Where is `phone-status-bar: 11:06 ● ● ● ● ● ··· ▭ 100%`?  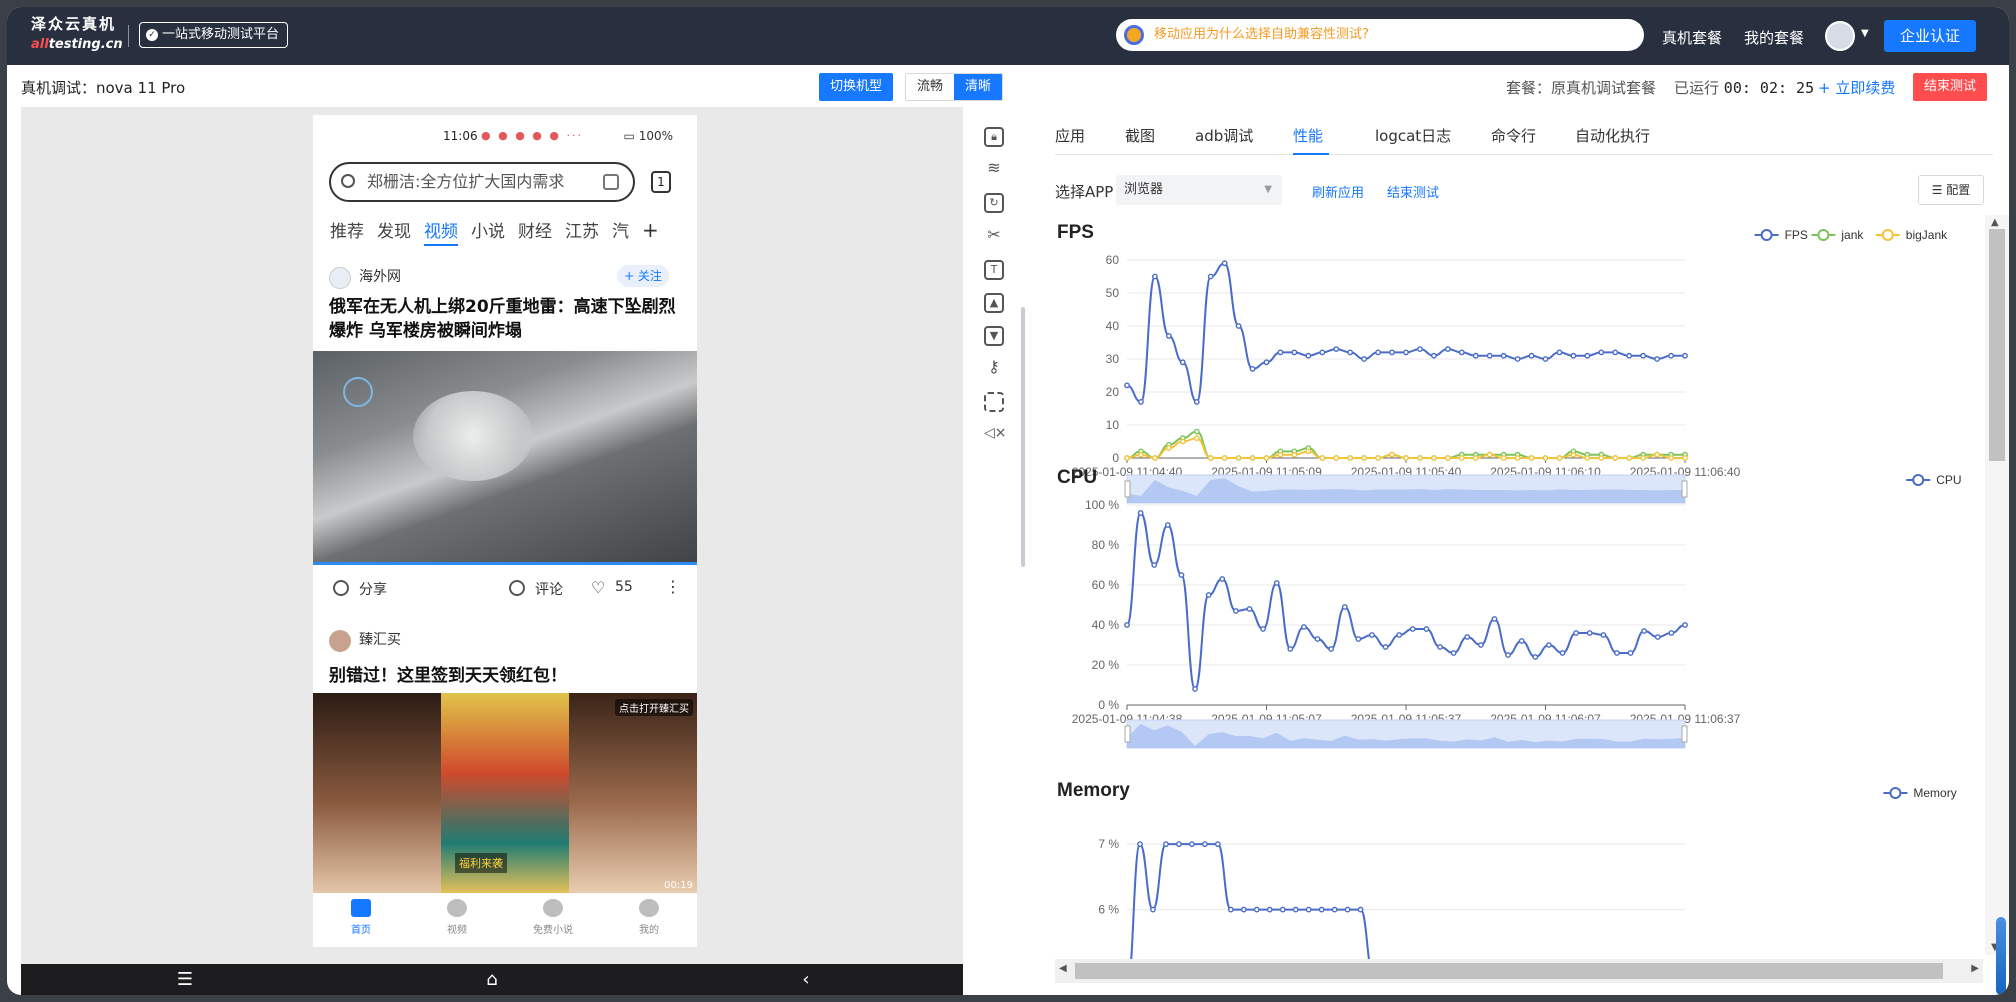 phone-status-bar: 11:06 ● ● ● ● ● ··· ▭ 100% is located at coordinates (505, 137).